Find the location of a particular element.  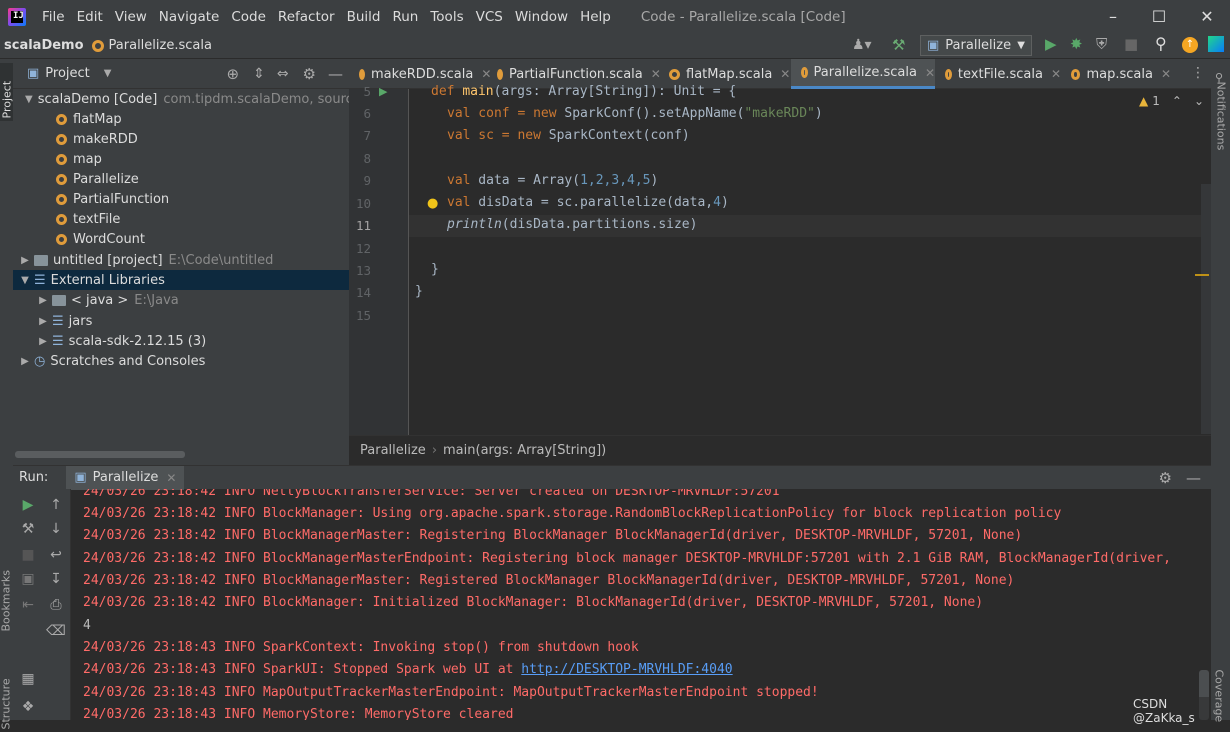

tree-item-untitled: ▶ untitled [project] E:\Code\untitled is located at coordinates (181, 260).